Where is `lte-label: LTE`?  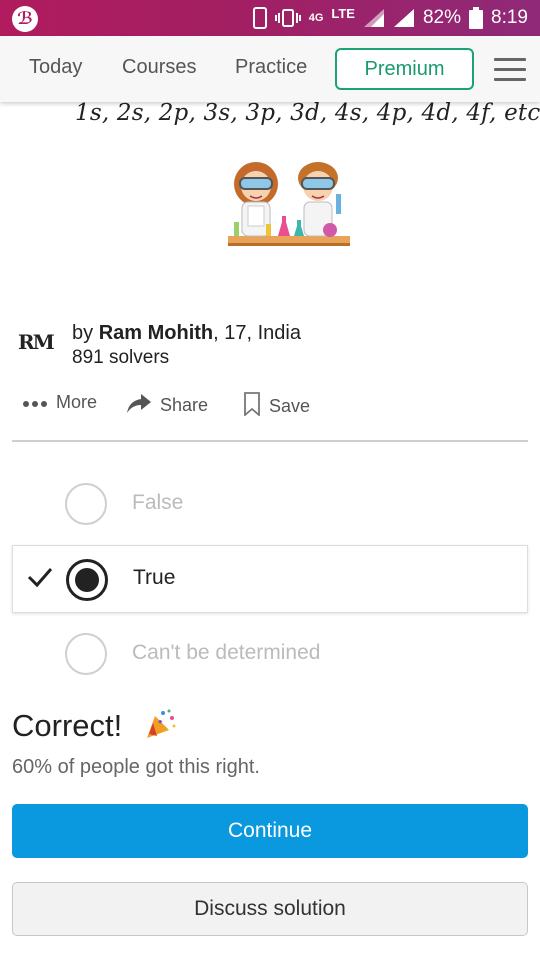
lte-label: LTE is located at coordinates (343, 13).